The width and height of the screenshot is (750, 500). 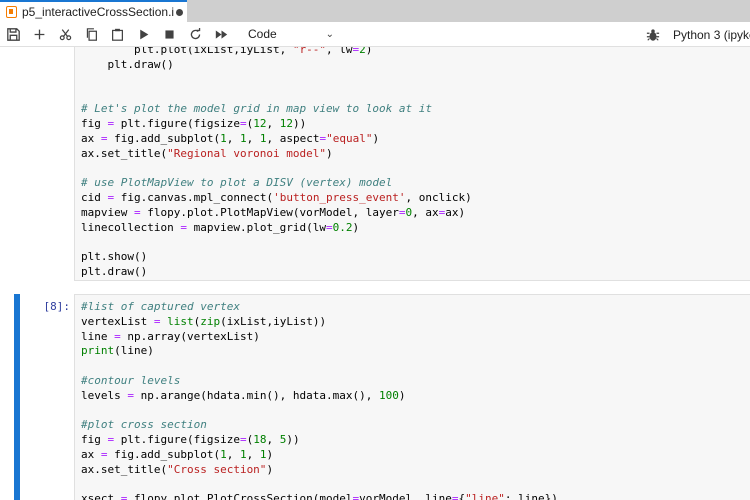 I want to click on copy-icon, so click(x=91, y=34).